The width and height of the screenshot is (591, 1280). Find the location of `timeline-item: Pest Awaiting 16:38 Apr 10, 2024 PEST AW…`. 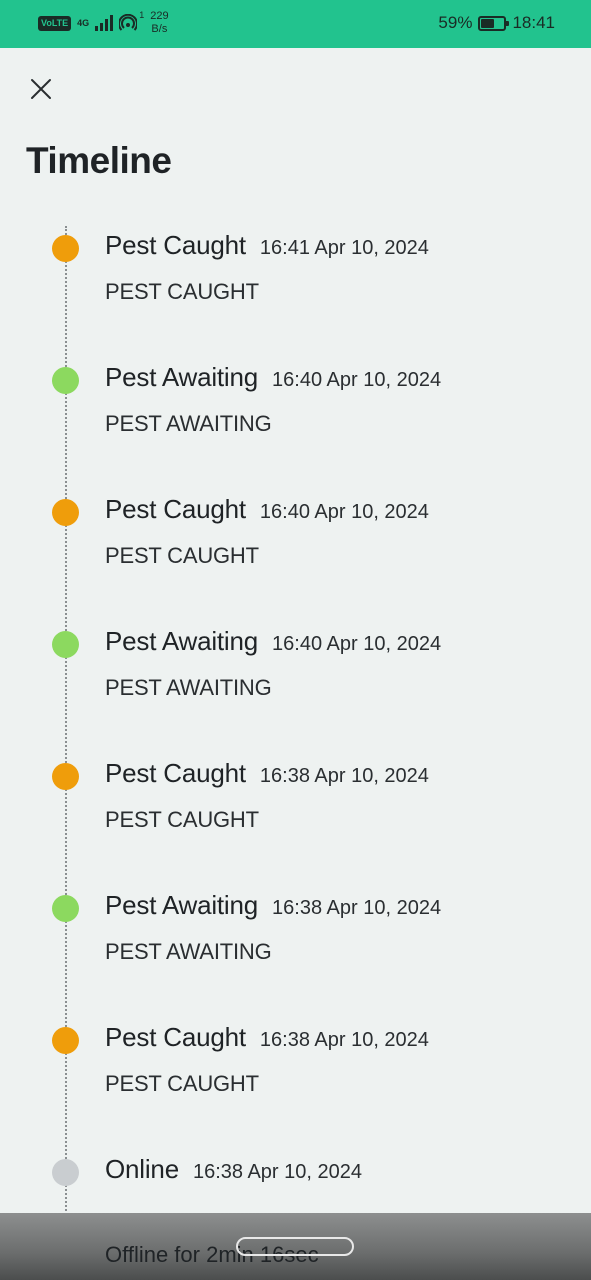

timeline-item: Pest Awaiting 16:38 Apr 10, 2024 PEST AW… is located at coordinates (295, 957).